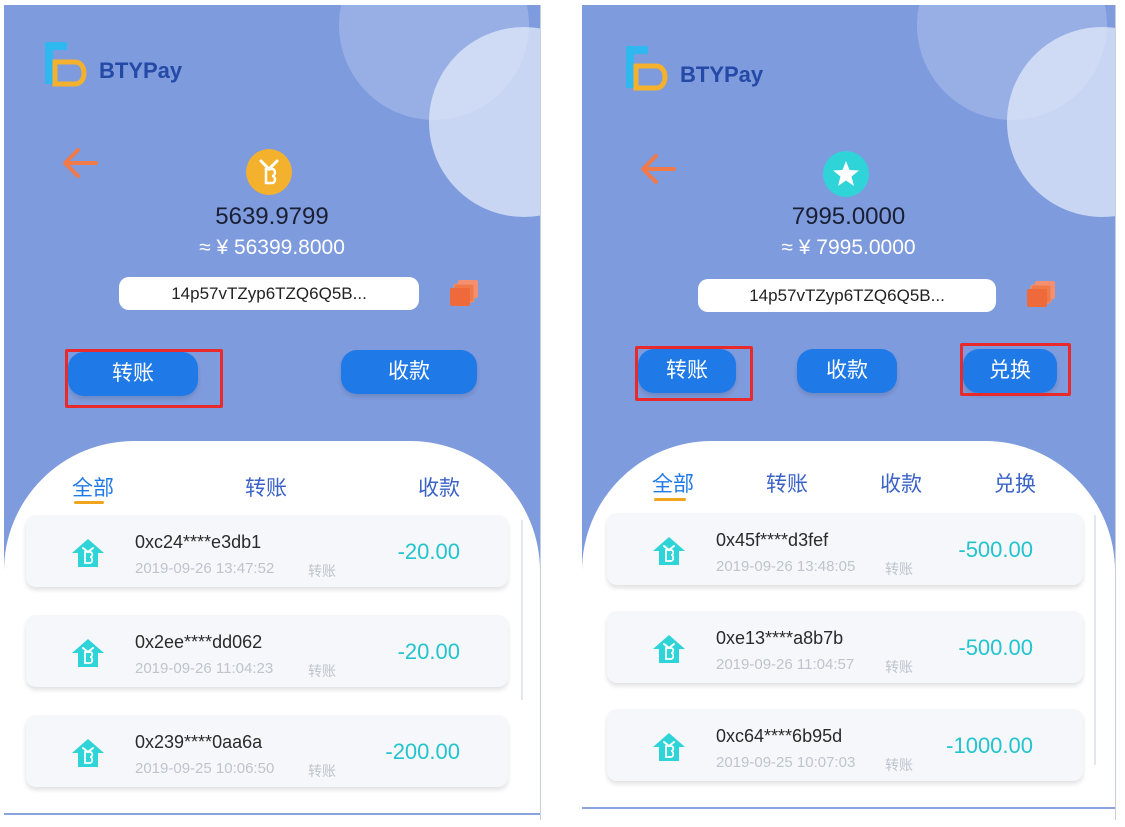 This screenshot has width=1125, height=827. Describe the element at coordinates (272, 216) in the screenshot. I see `balance-amount: 5639.9799` at that location.